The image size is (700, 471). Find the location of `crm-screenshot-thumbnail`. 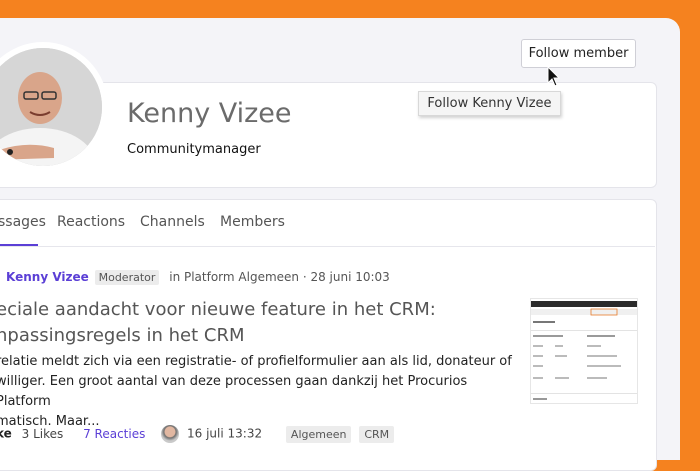

crm-screenshot-thumbnail is located at coordinates (584, 350).